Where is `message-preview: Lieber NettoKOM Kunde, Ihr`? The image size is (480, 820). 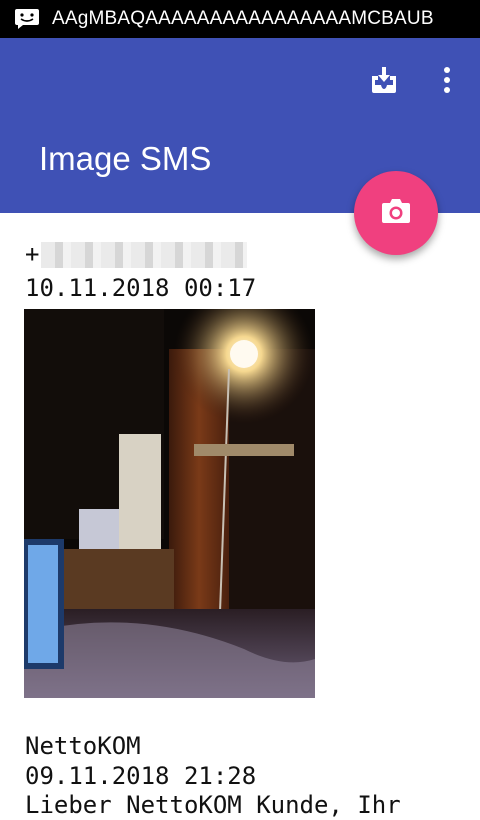 message-preview: Lieber NettoKOM Kunde, Ihr is located at coordinates (213, 805).